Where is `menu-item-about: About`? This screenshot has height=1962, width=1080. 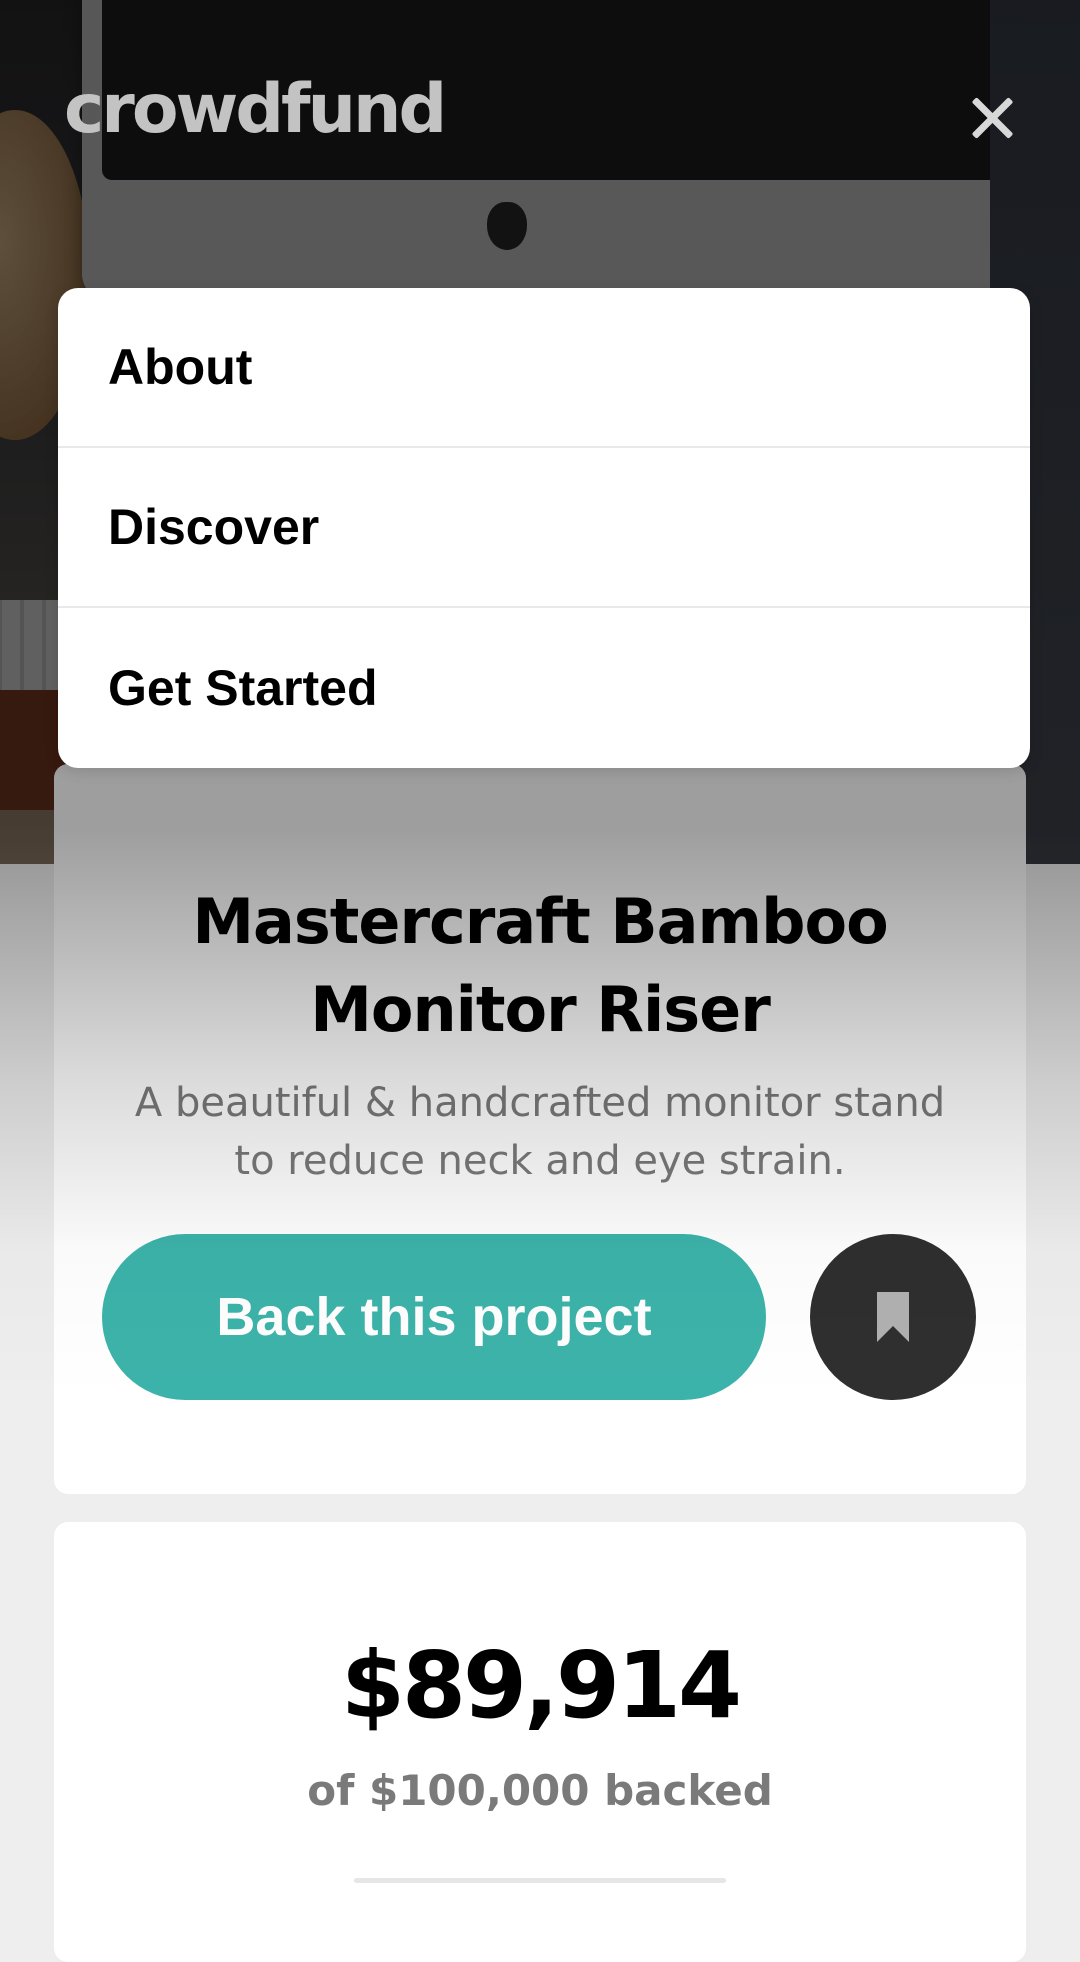
menu-item-about: About is located at coordinates (544, 368).